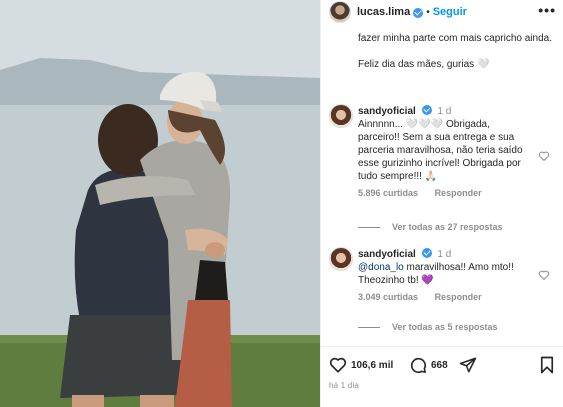 This screenshot has width=563, height=407. I want to click on comment-mention: @dona_lo, so click(381, 267).